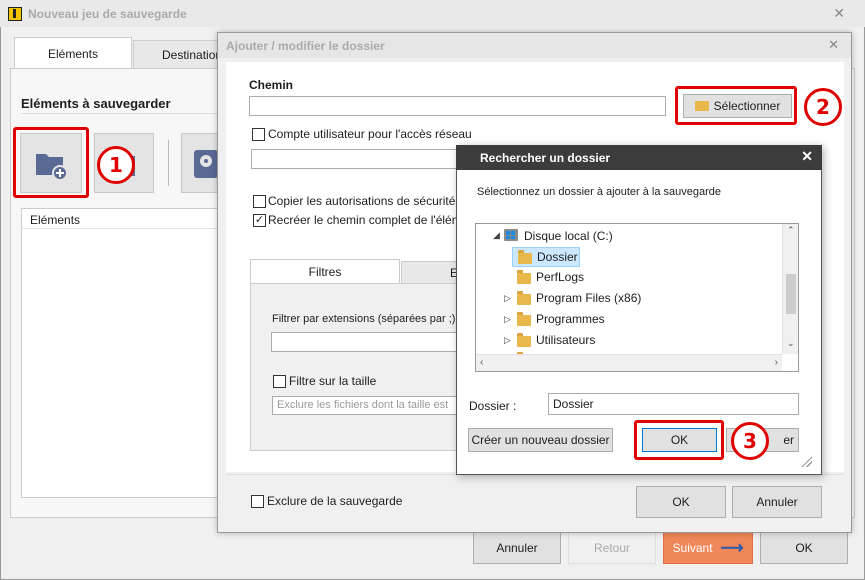 This screenshot has height=580, width=865. Describe the element at coordinates (732, 548) in the screenshot. I see `arrow-right-icon: ⟶` at that location.